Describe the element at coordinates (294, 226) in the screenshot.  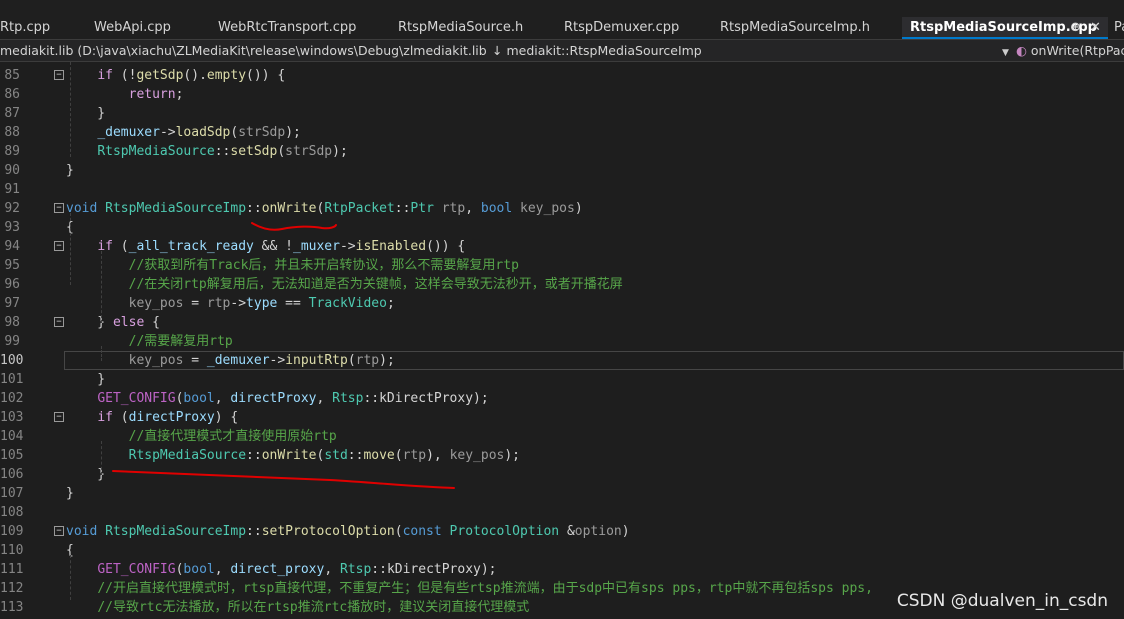
I see `annotation-underline-onwrite-decl` at that location.